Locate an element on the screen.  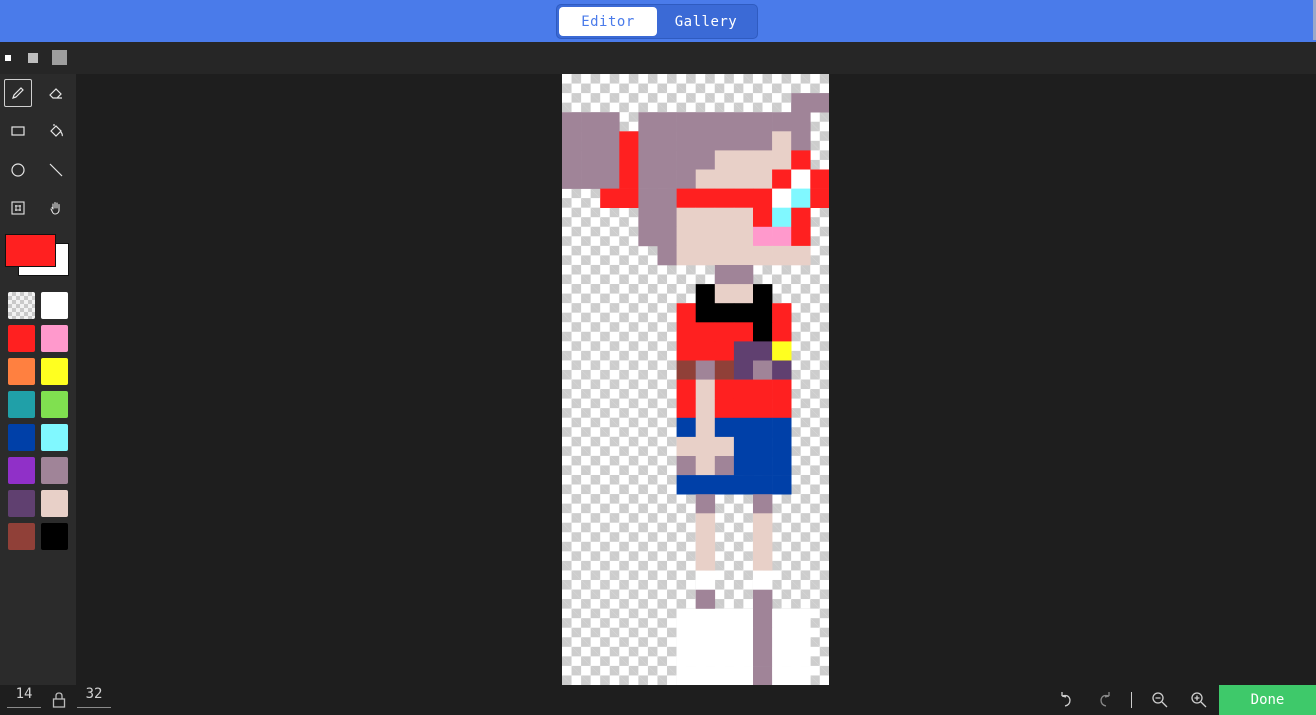
marquee-icon is located at coordinates (18, 208).